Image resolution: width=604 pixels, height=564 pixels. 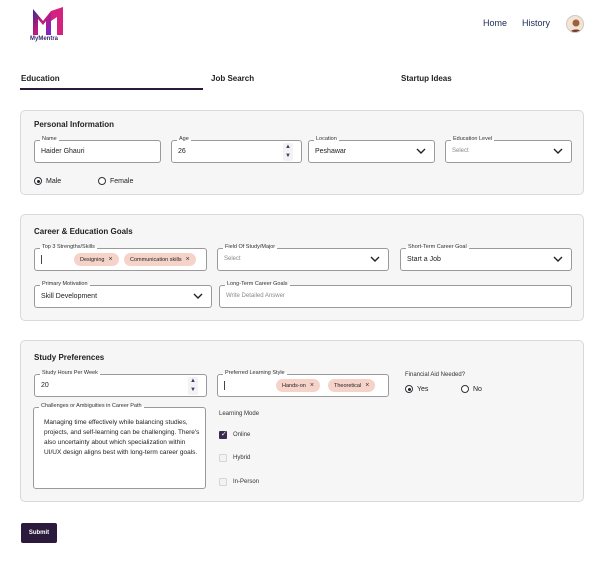 I want to click on field-label: Preferred Learning Style, so click(x=255, y=373).